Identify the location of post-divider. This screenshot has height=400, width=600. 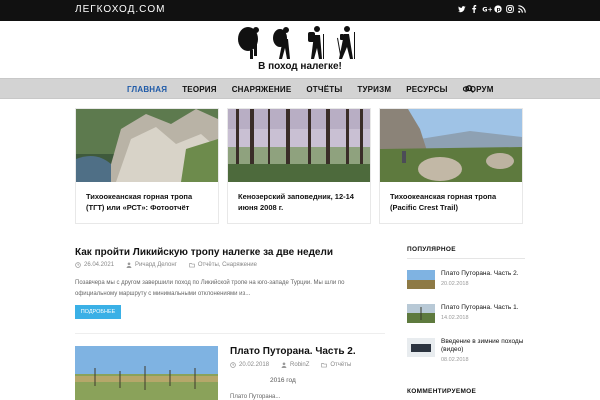
(230, 333).